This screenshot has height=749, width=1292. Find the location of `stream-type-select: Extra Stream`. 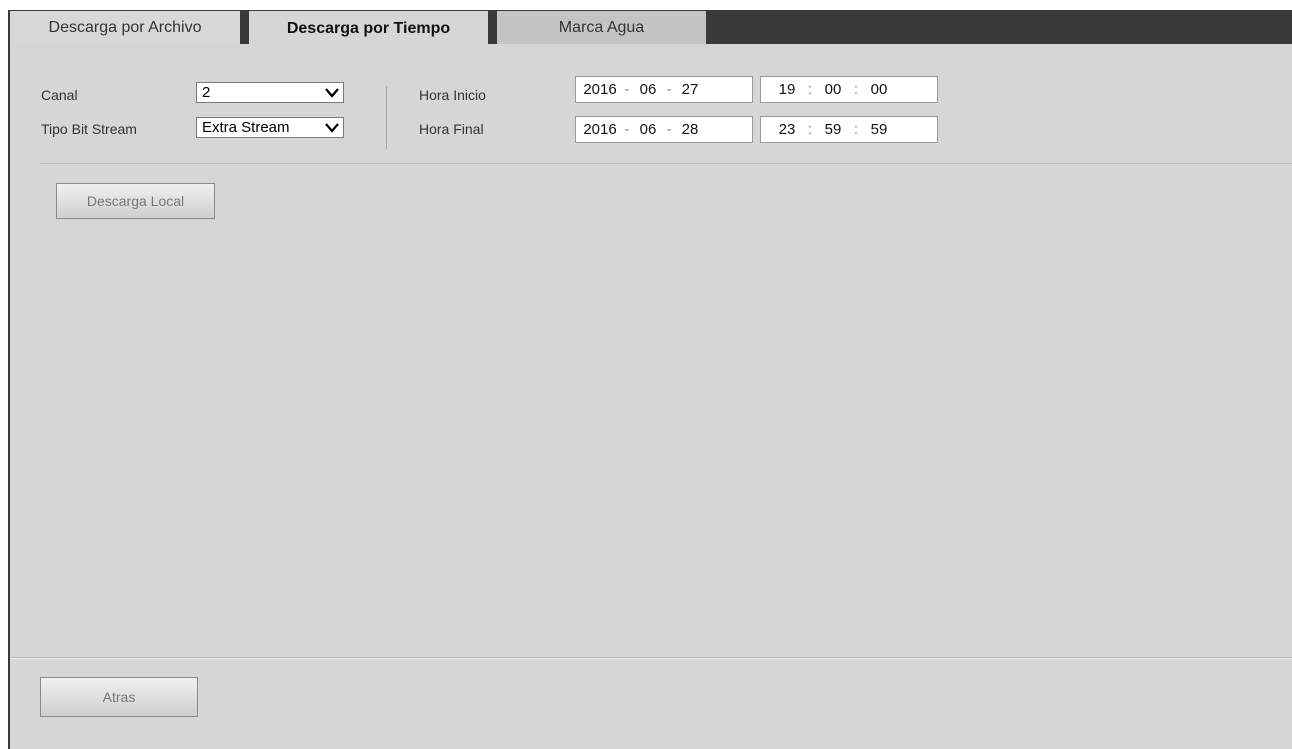

stream-type-select: Extra Stream is located at coordinates (270, 127).